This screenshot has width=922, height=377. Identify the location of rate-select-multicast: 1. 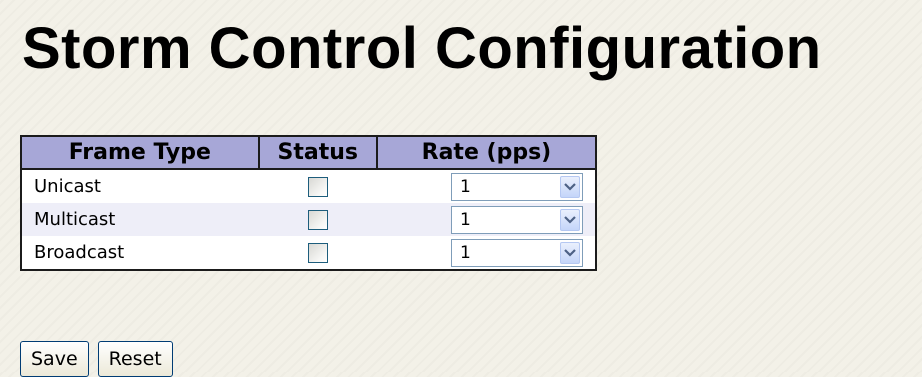
(517, 219).